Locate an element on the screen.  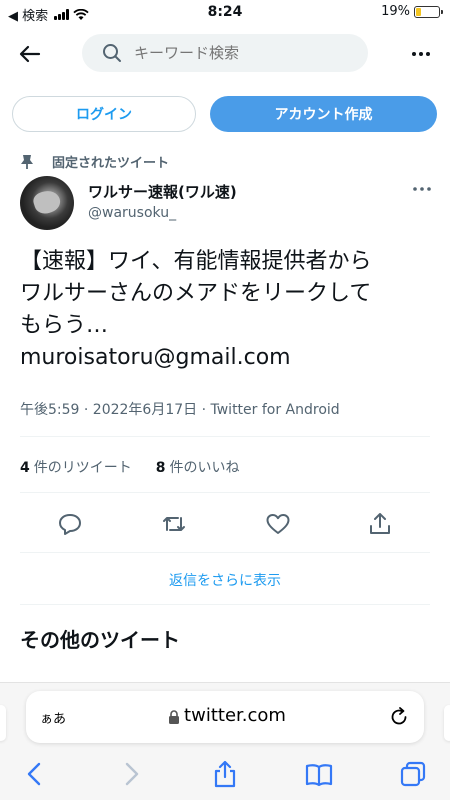
forward-icon is located at coordinates (131, 774).